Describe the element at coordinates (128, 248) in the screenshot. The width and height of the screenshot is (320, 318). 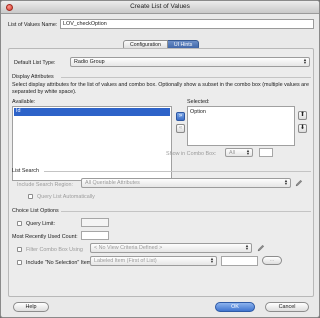
I see `filter-combo-value: < No View Criteria Defined >` at that location.